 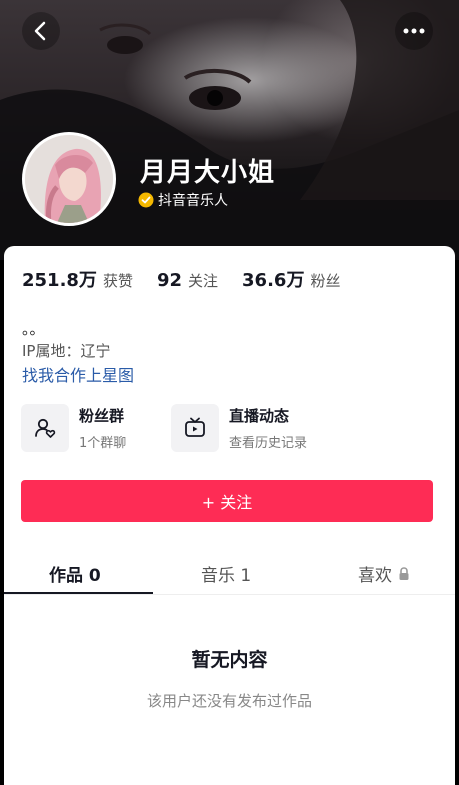 What do you see at coordinates (78, 374) in the screenshot?
I see `xingtu-cooperation-link: 找我合作上星图` at bounding box center [78, 374].